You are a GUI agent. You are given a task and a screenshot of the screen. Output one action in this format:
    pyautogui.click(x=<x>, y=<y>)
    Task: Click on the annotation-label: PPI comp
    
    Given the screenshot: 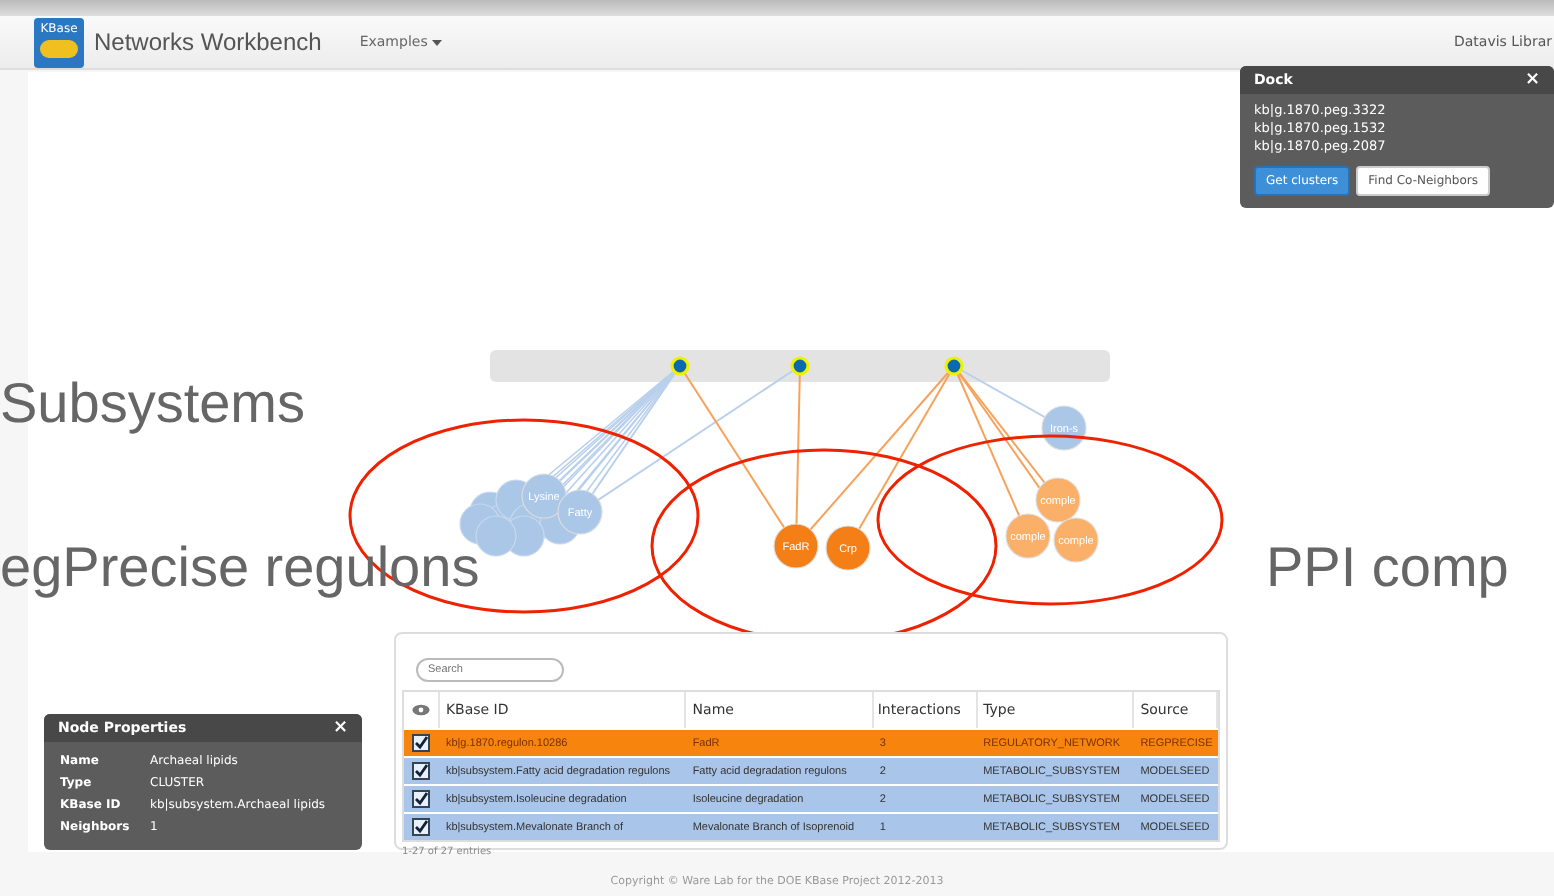 What is the action you would take?
    pyautogui.click(x=1387, y=568)
    